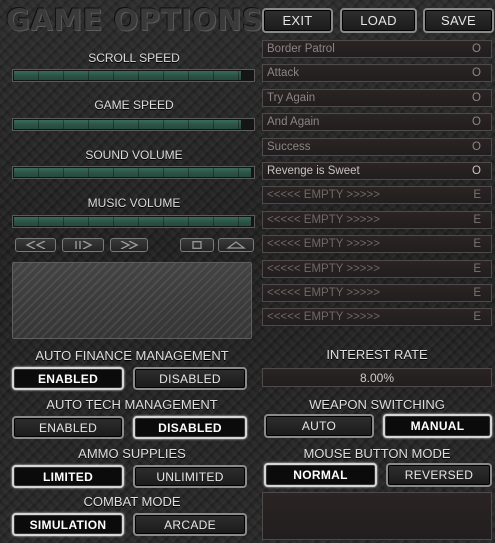  Describe the element at coordinates (301, 49) in the screenshot. I see `save-slot-name: Border Patrol` at that location.